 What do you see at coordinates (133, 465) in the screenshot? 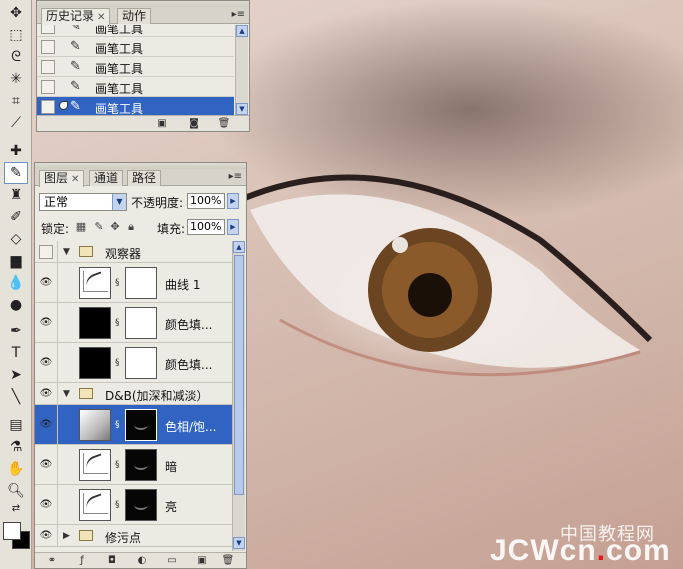
I see `layer-row: 👁︎ § 暗` at bounding box center [133, 465].